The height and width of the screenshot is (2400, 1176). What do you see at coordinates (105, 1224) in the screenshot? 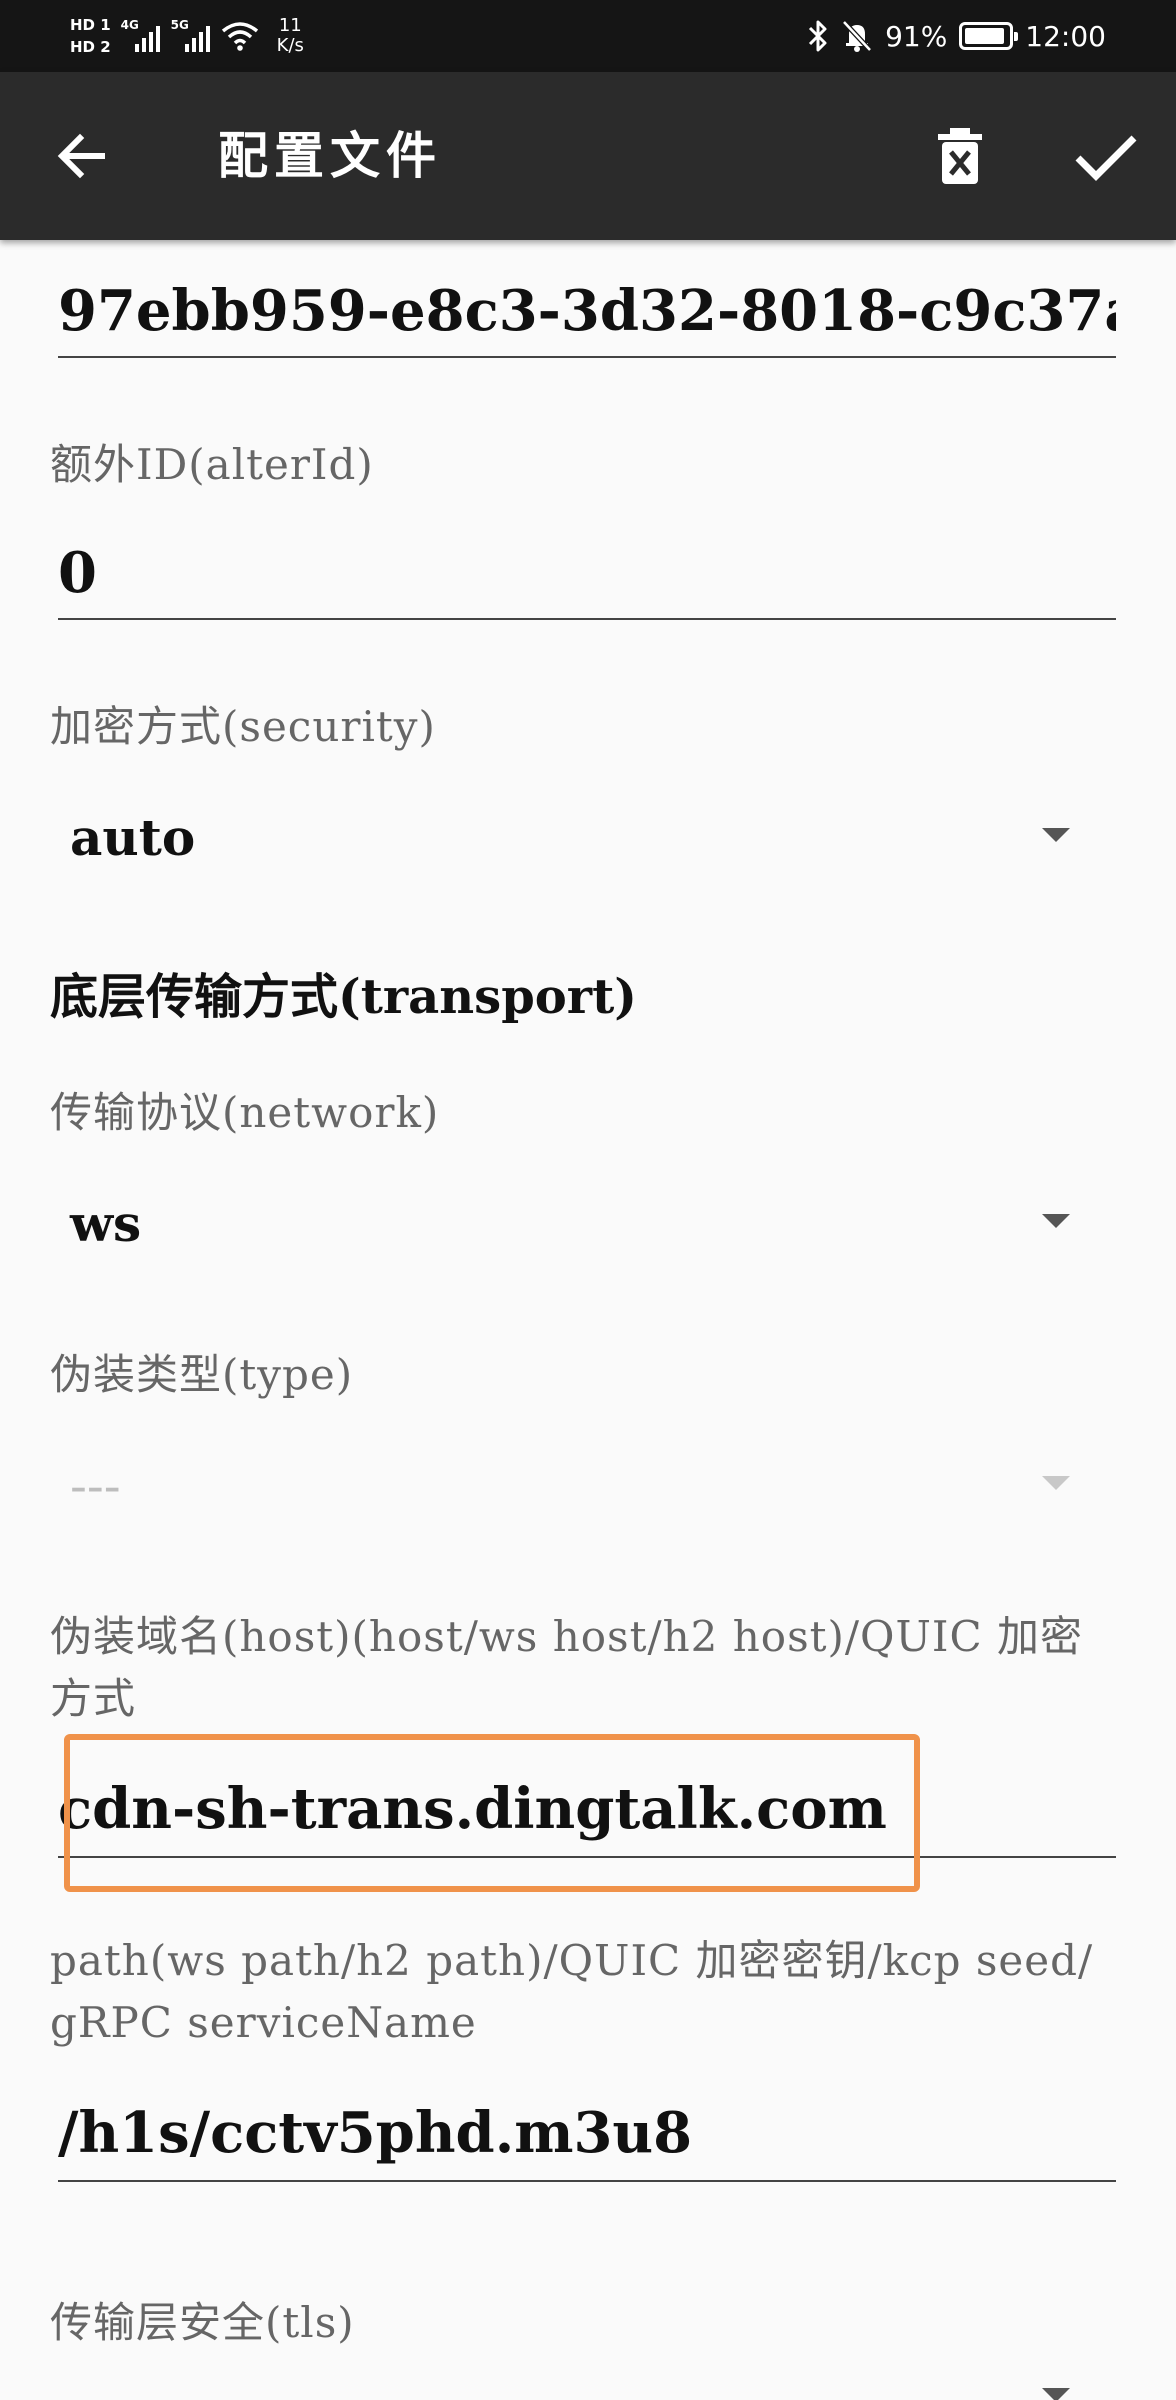
I see `network-select: ws` at bounding box center [105, 1224].